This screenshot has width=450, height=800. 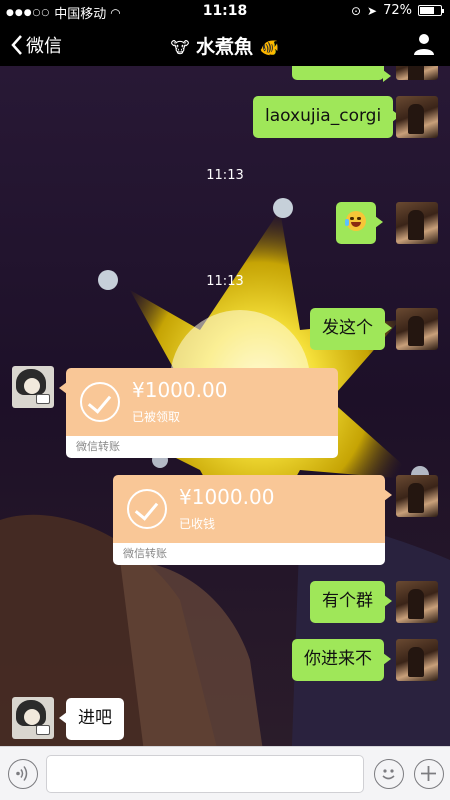 I want to click on chat-header: 微信 🐮 水煮魚 🐠, so click(x=225, y=44).